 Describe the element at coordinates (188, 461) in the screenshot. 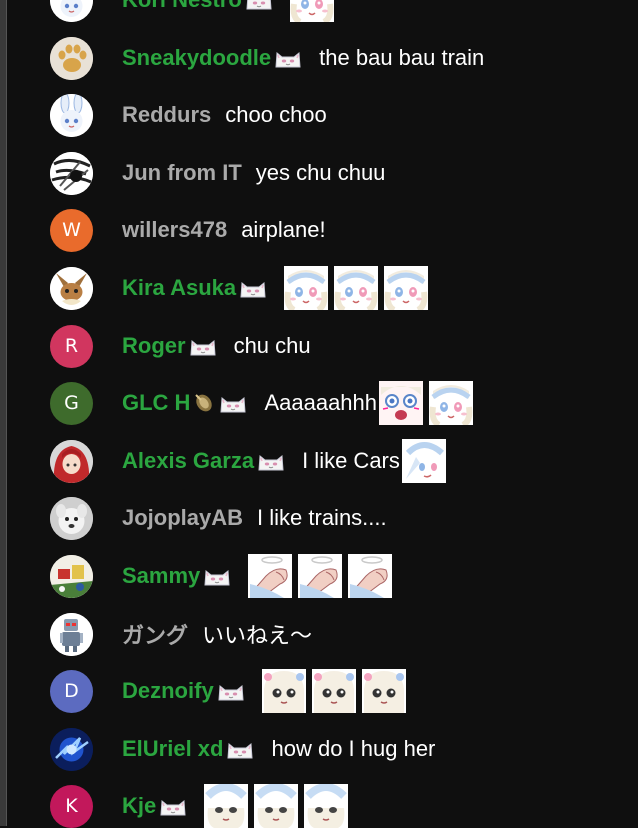

I see `author-name: Alexis Garza` at that location.